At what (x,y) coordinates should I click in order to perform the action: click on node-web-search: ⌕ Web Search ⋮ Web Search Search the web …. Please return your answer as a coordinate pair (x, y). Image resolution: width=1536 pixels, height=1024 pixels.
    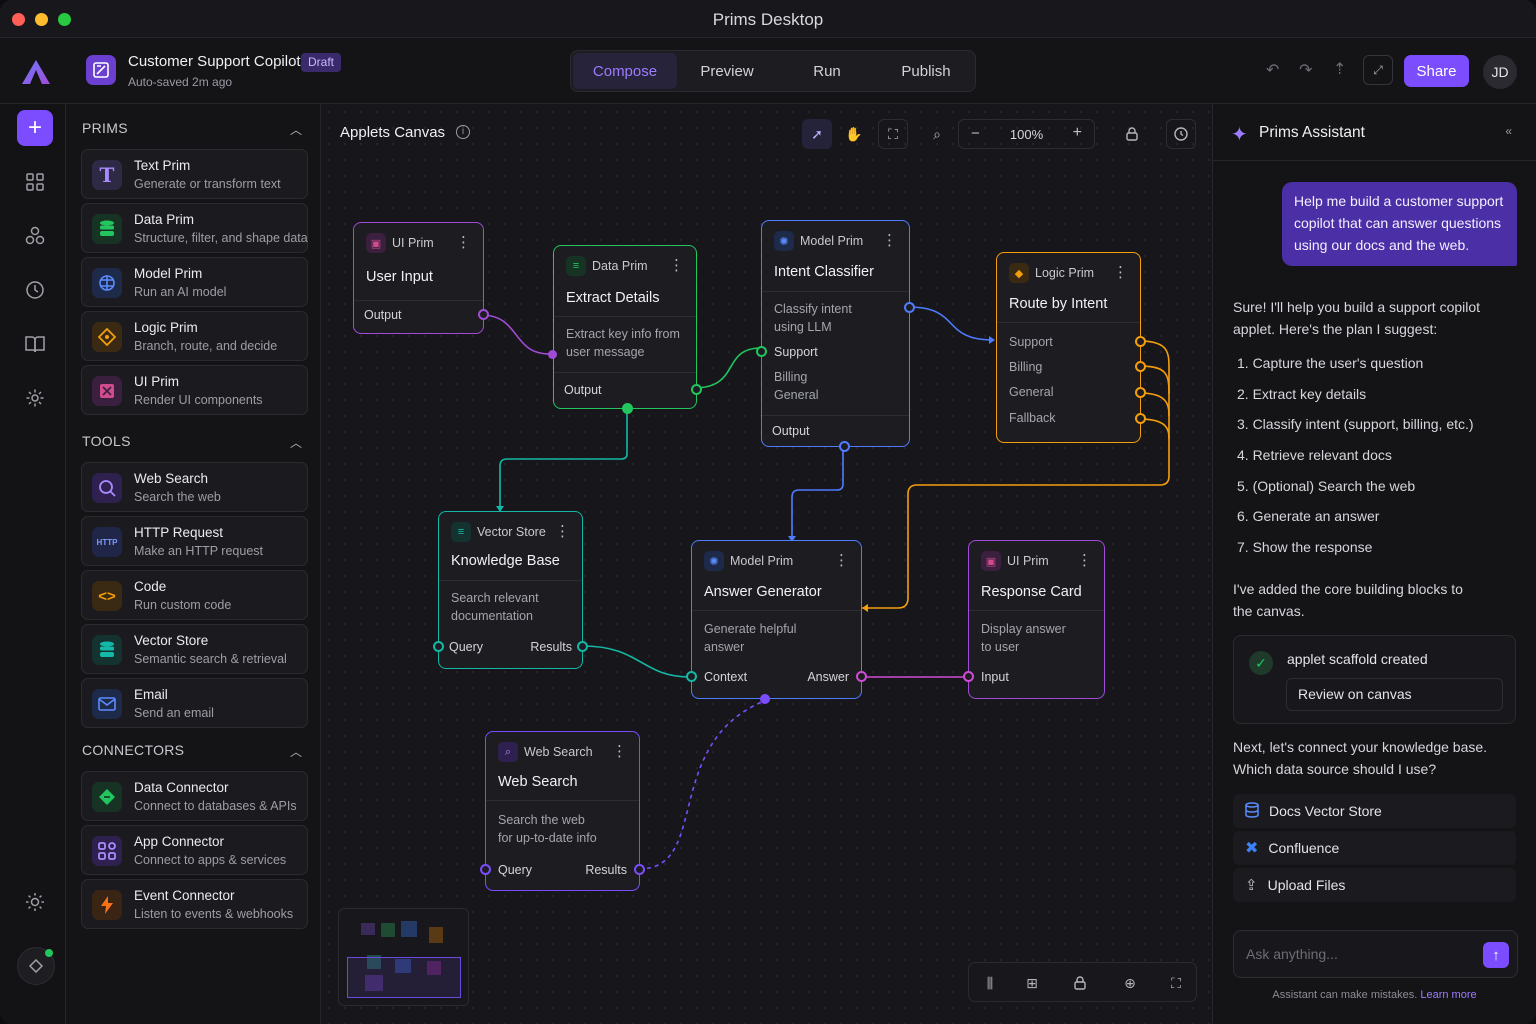
    Looking at the image, I should click on (562, 811).